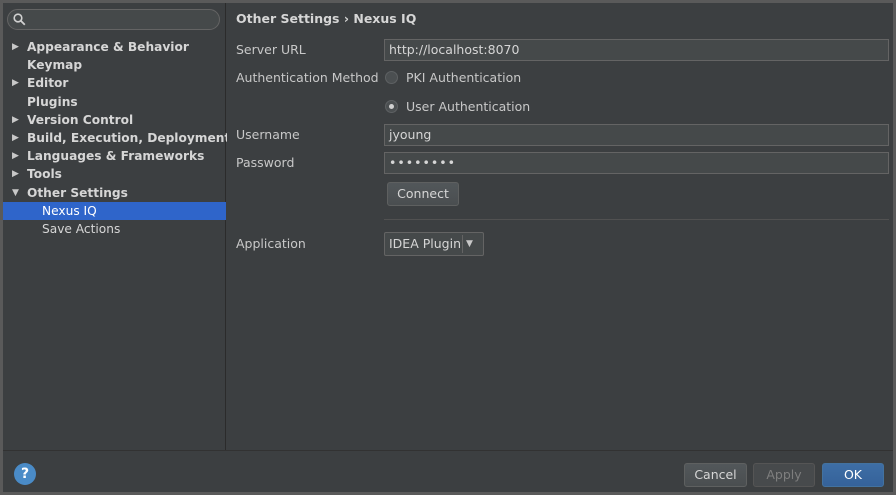 This screenshot has width=896, height=495. I want to click on sidebar-item-nexus-iq: Nexus IQ, so click(114, 210).